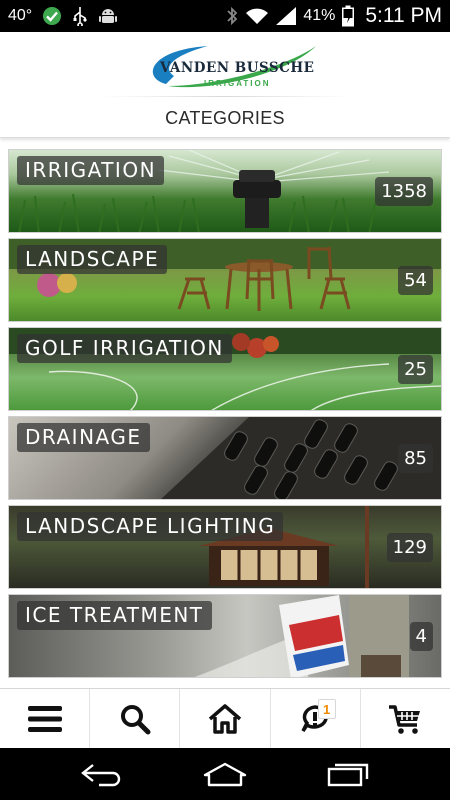  I want to click on wifi-icon, so click(257, 16).